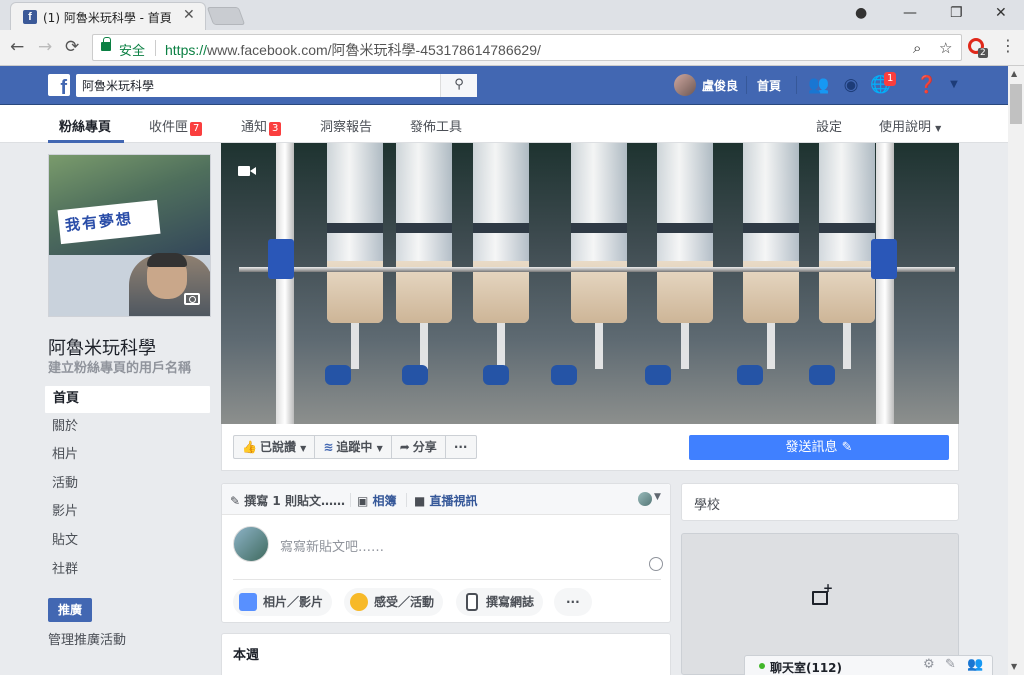 The width and height of the screenshot is (1024, 675). I want to click on album-icon: ▣, so click(363, 501).